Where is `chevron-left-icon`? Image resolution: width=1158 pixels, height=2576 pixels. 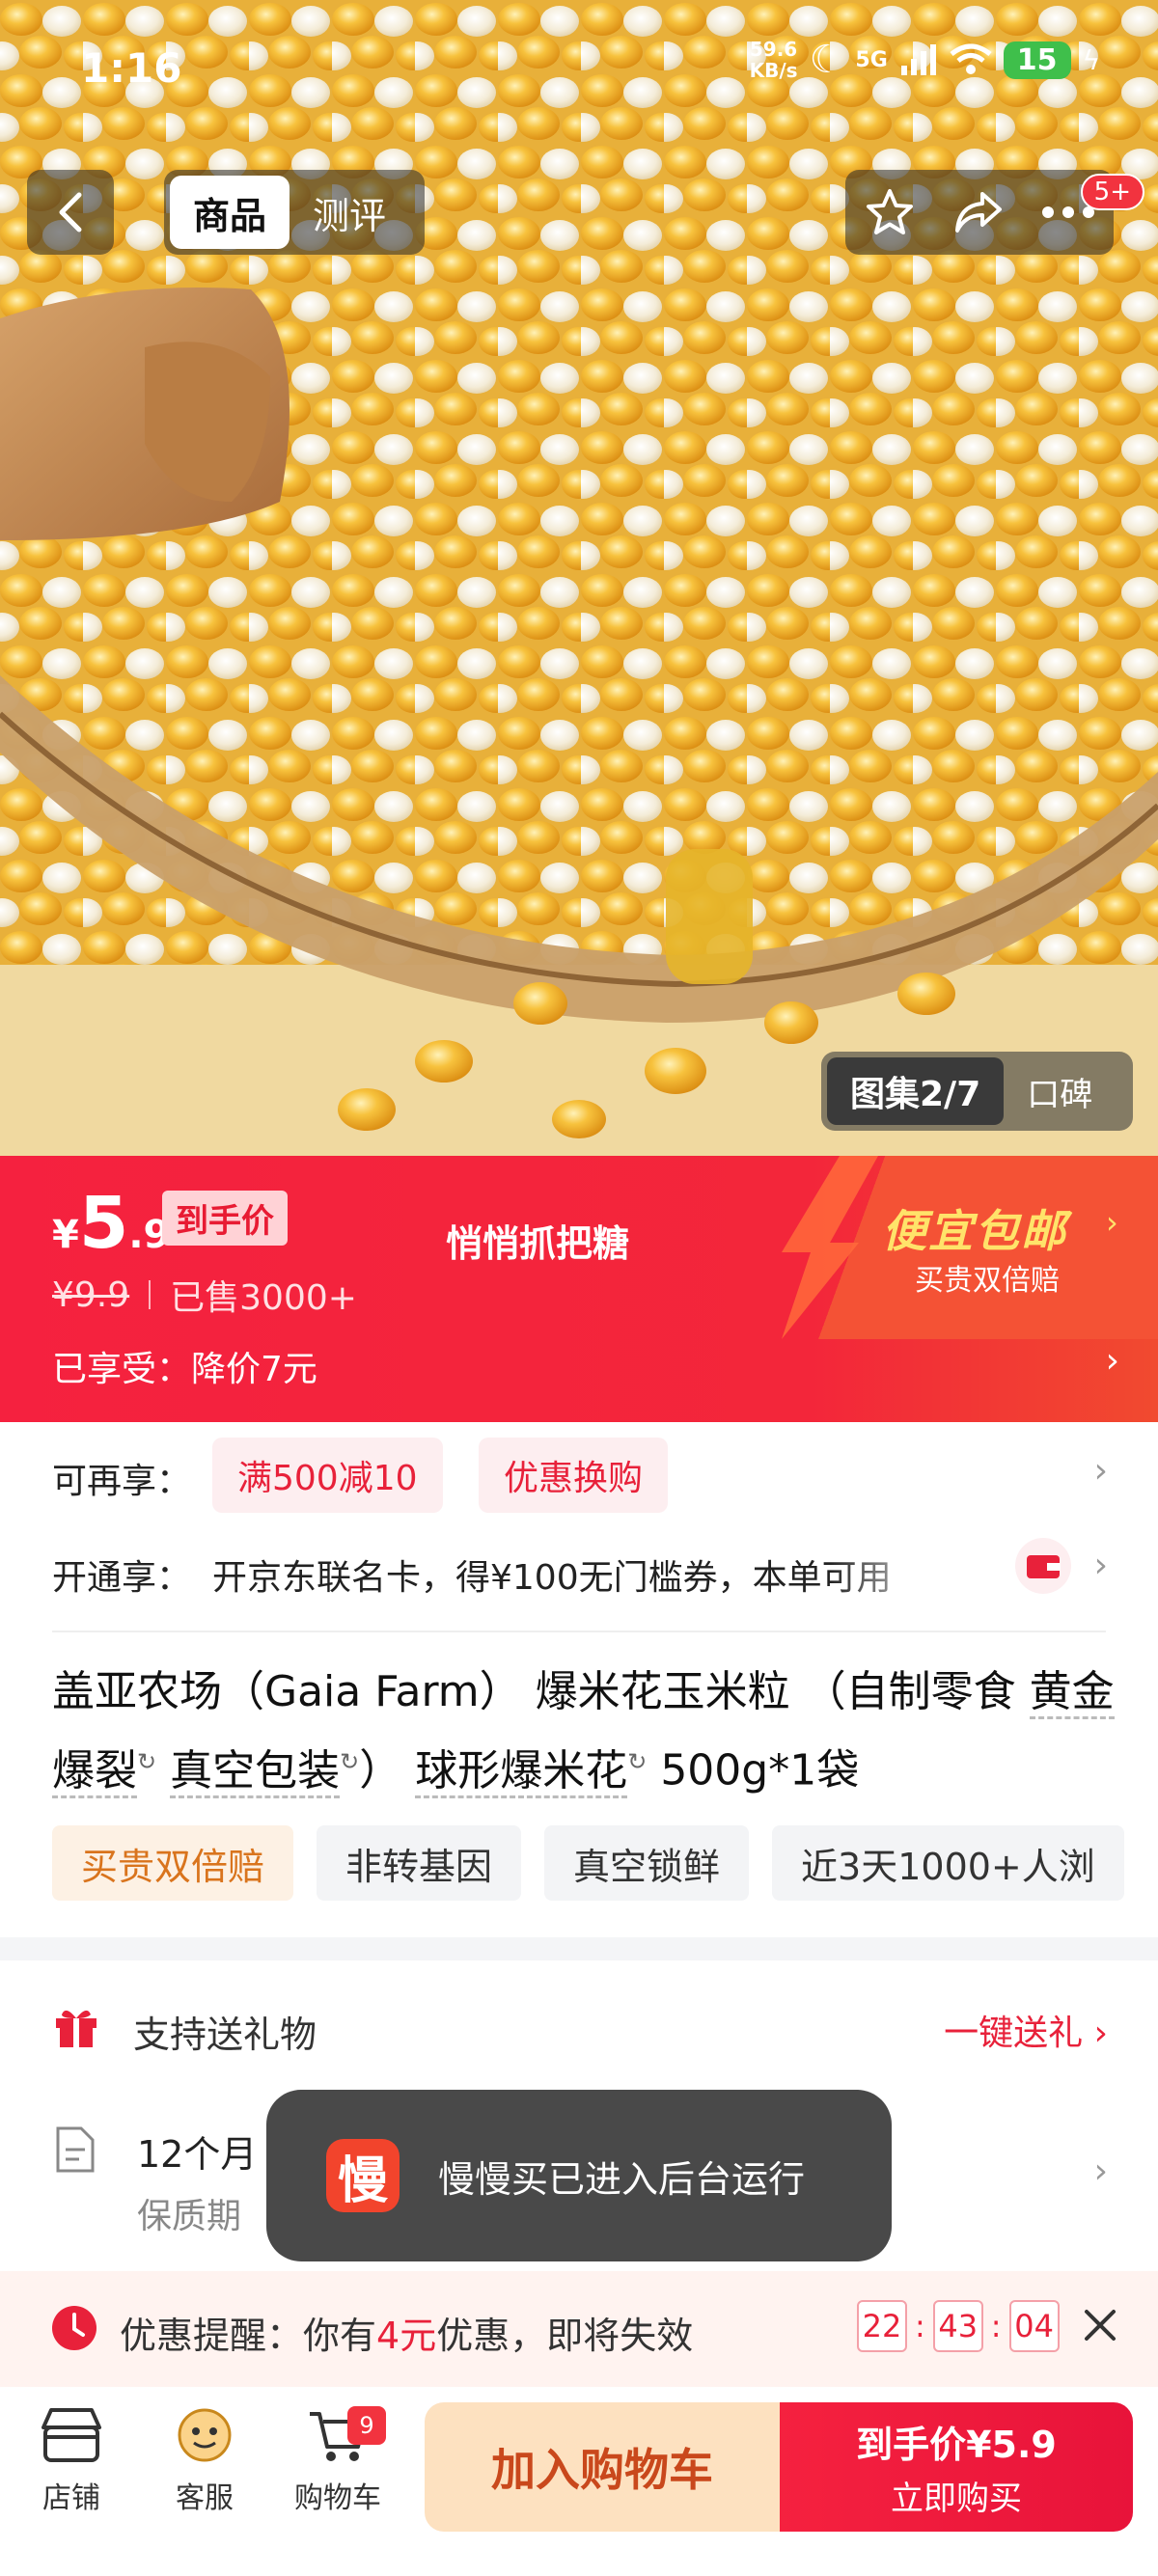 chevron-left-icon is located at coordinates (70, 213).